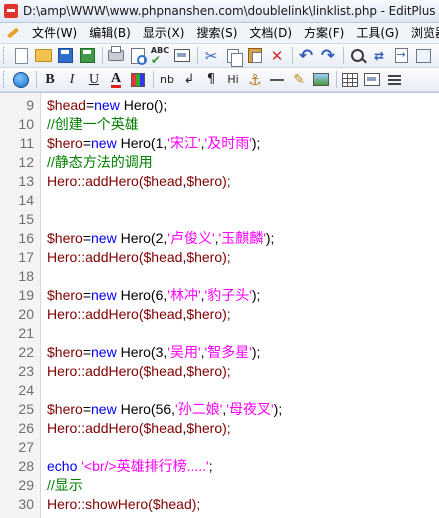  Describe the element at coordinates (43, 56) in the screenshot. I see `open-file-button` at that location.